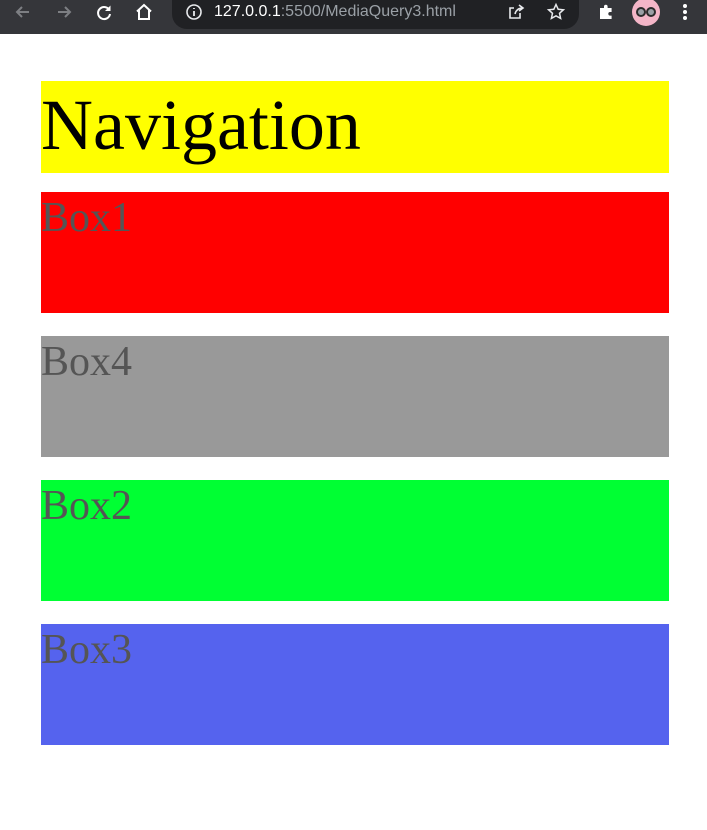 The height and width of the screenshot is (830, 707). I want to click on extensions-icon, so click(606, 12).